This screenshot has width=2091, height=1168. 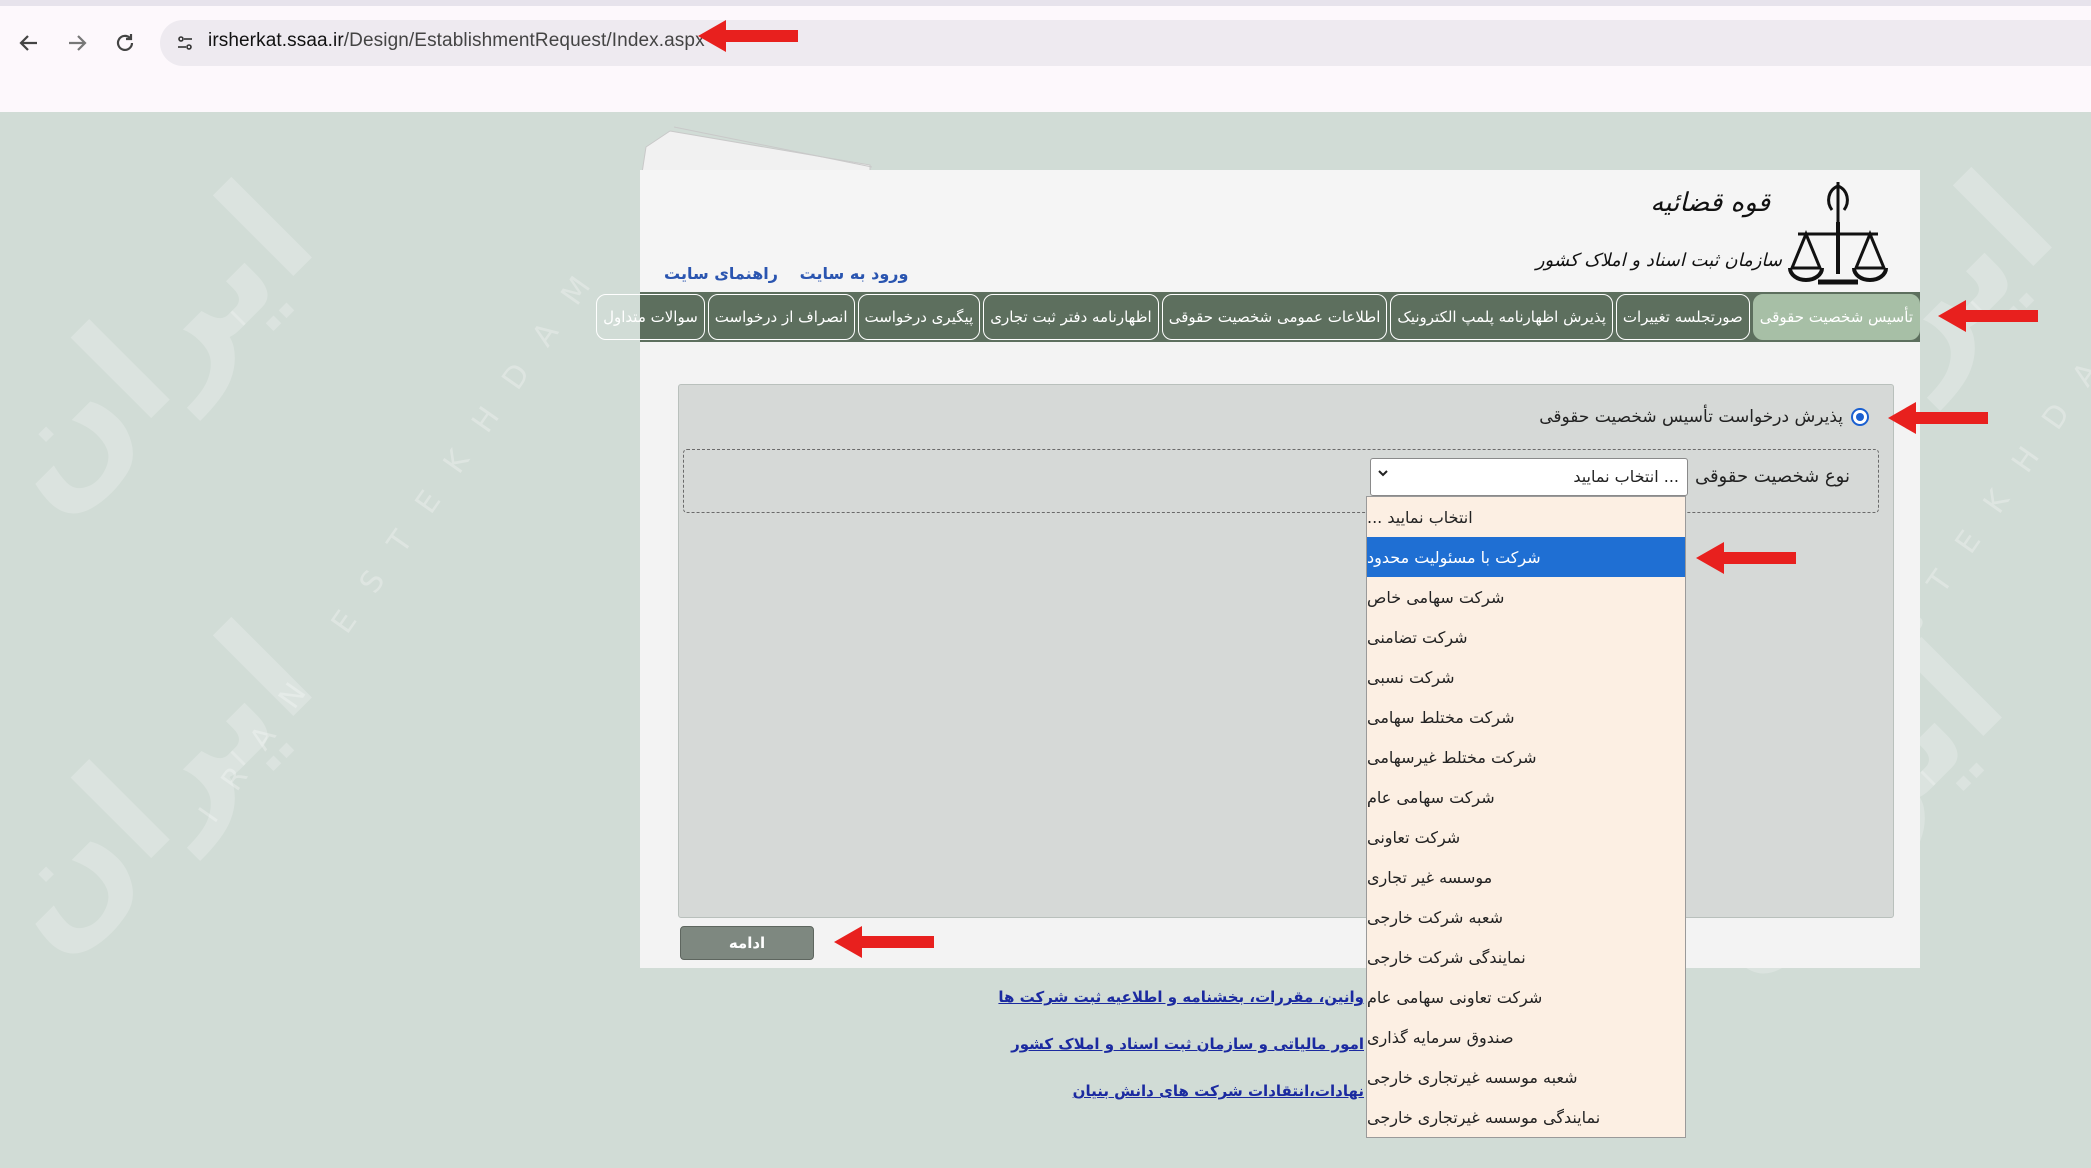 What do you see at coordinates (1383, 475) in the screenshot?
I see `chevron-down-icon` at bounding box center [1383, 475].